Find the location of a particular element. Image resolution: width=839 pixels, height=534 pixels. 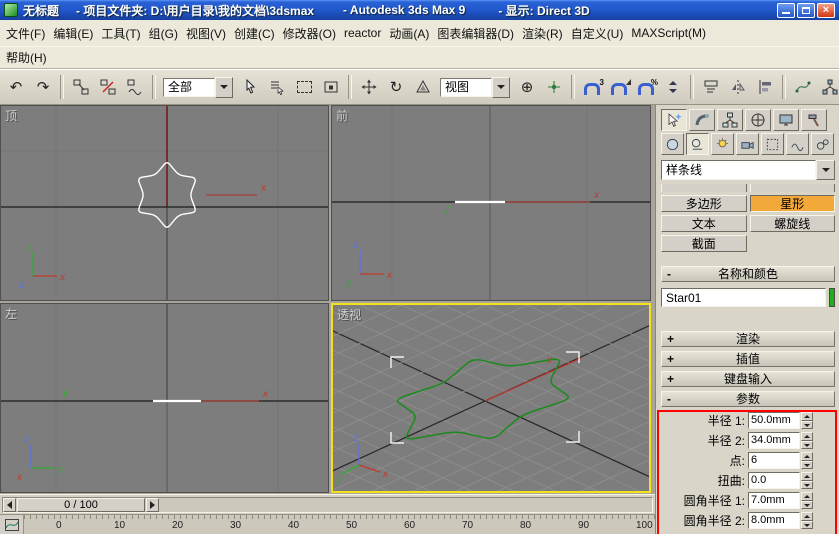

menu-item: 组(G) is located at coordinates (163, 33).